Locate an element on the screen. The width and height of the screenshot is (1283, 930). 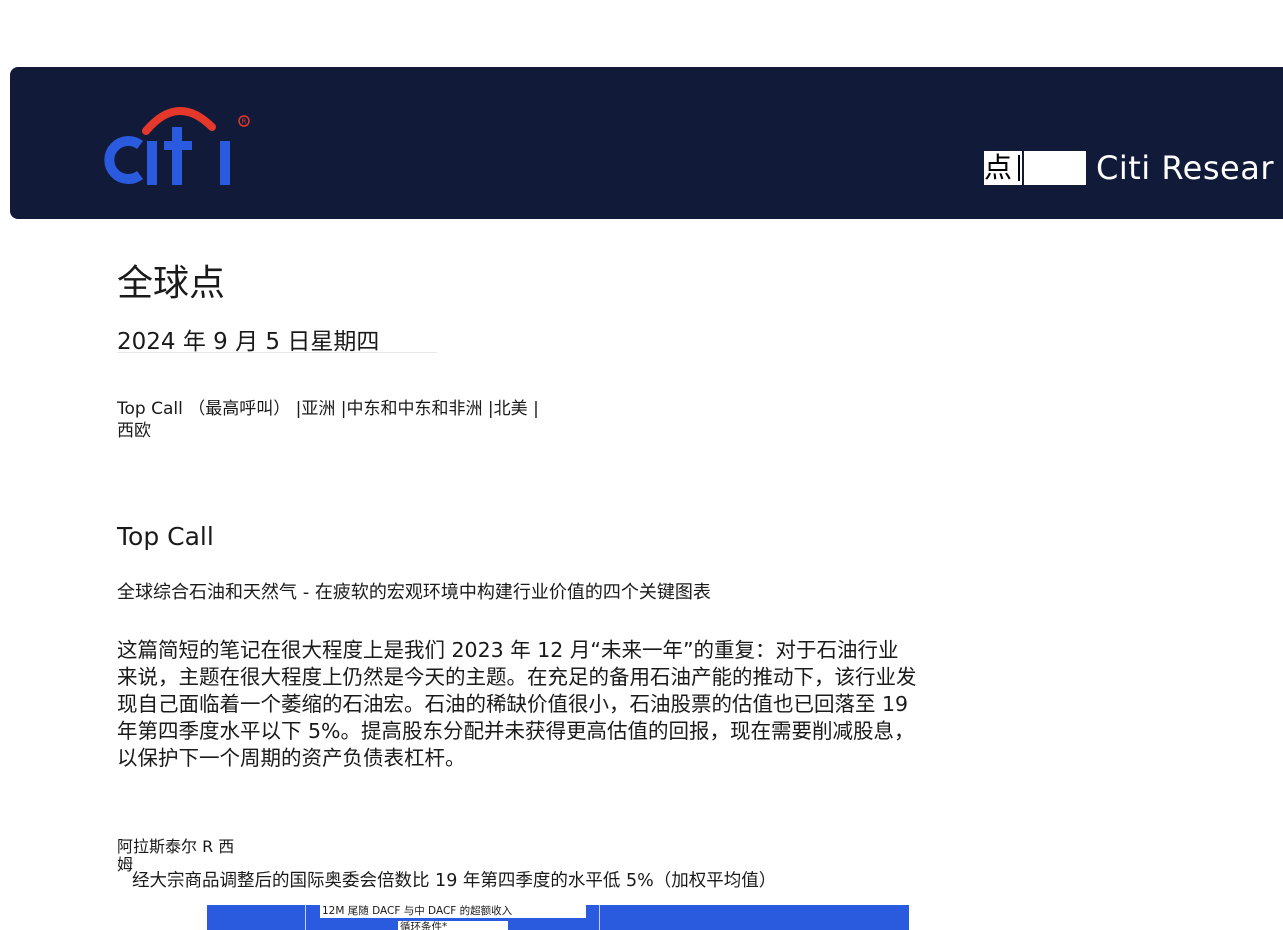
nav-link-north-america: 北美 is located at coordinates (511, 409).